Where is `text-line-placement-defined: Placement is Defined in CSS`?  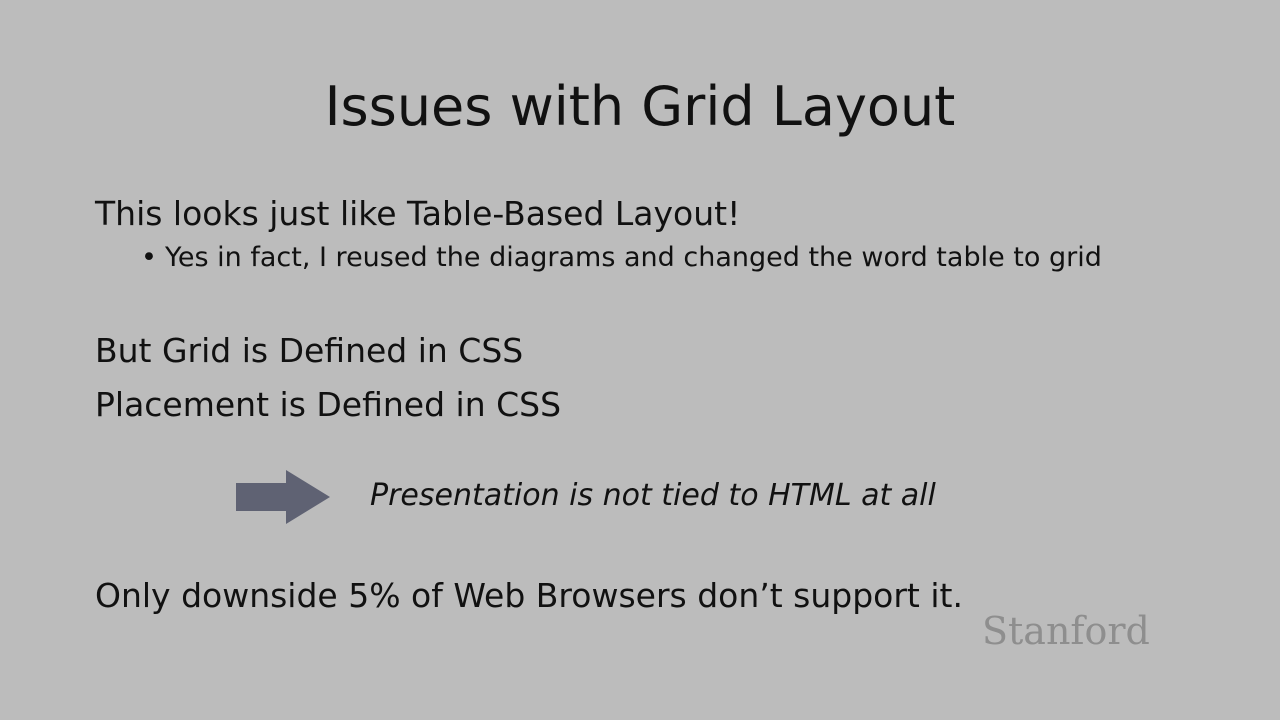 text-line-placement-defined: Placement is Defined in CSS is located at coordinates (328, 404).